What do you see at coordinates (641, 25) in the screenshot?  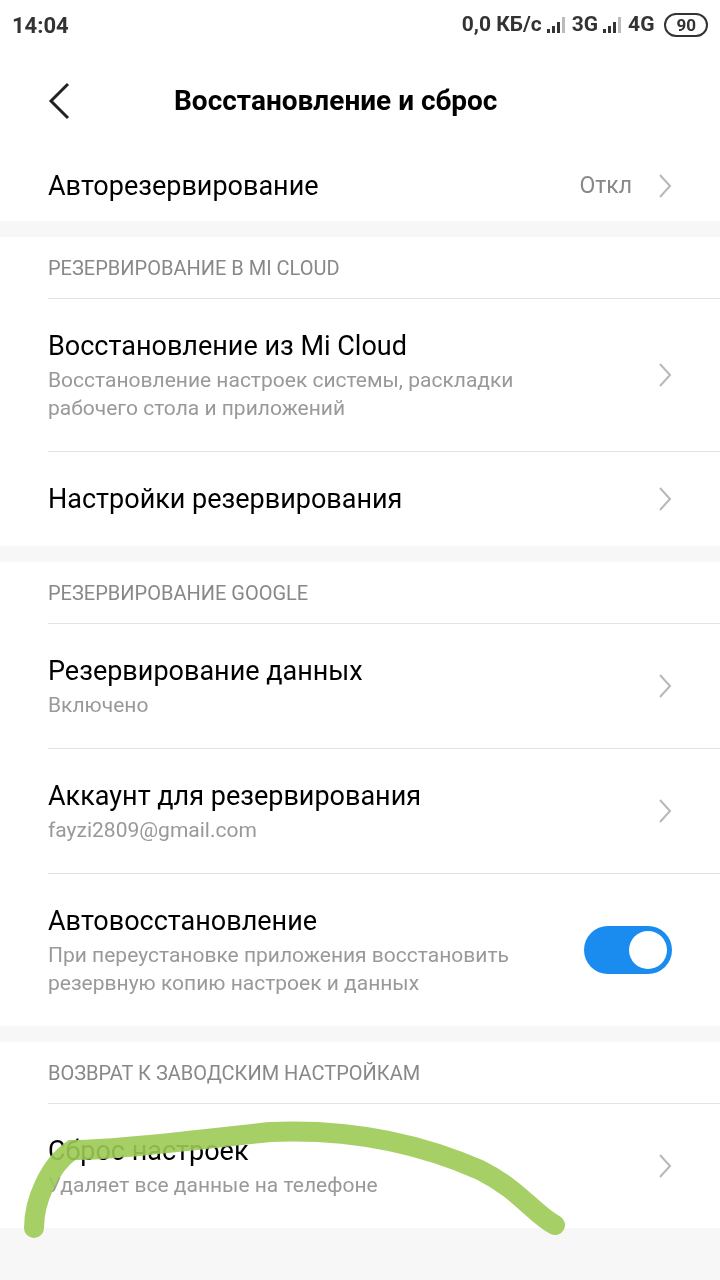 I see `network-type: 4G` at bounding box center [641, 25].